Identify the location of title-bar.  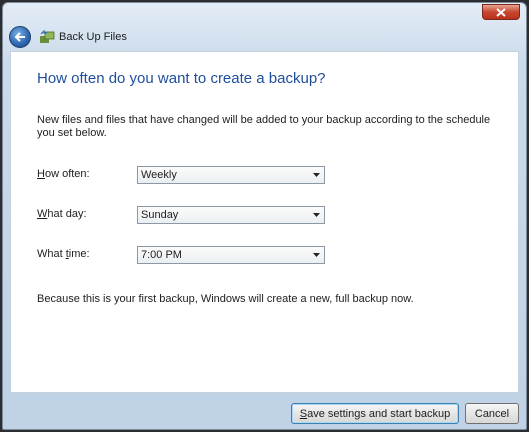
(264, 13).